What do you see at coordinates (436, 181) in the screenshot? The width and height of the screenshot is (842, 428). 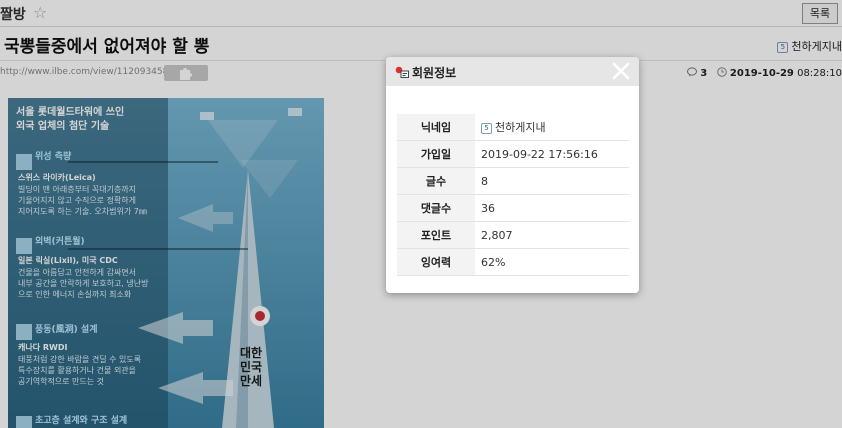 I see `row-label: 글수` at bounding box center [436, 181].